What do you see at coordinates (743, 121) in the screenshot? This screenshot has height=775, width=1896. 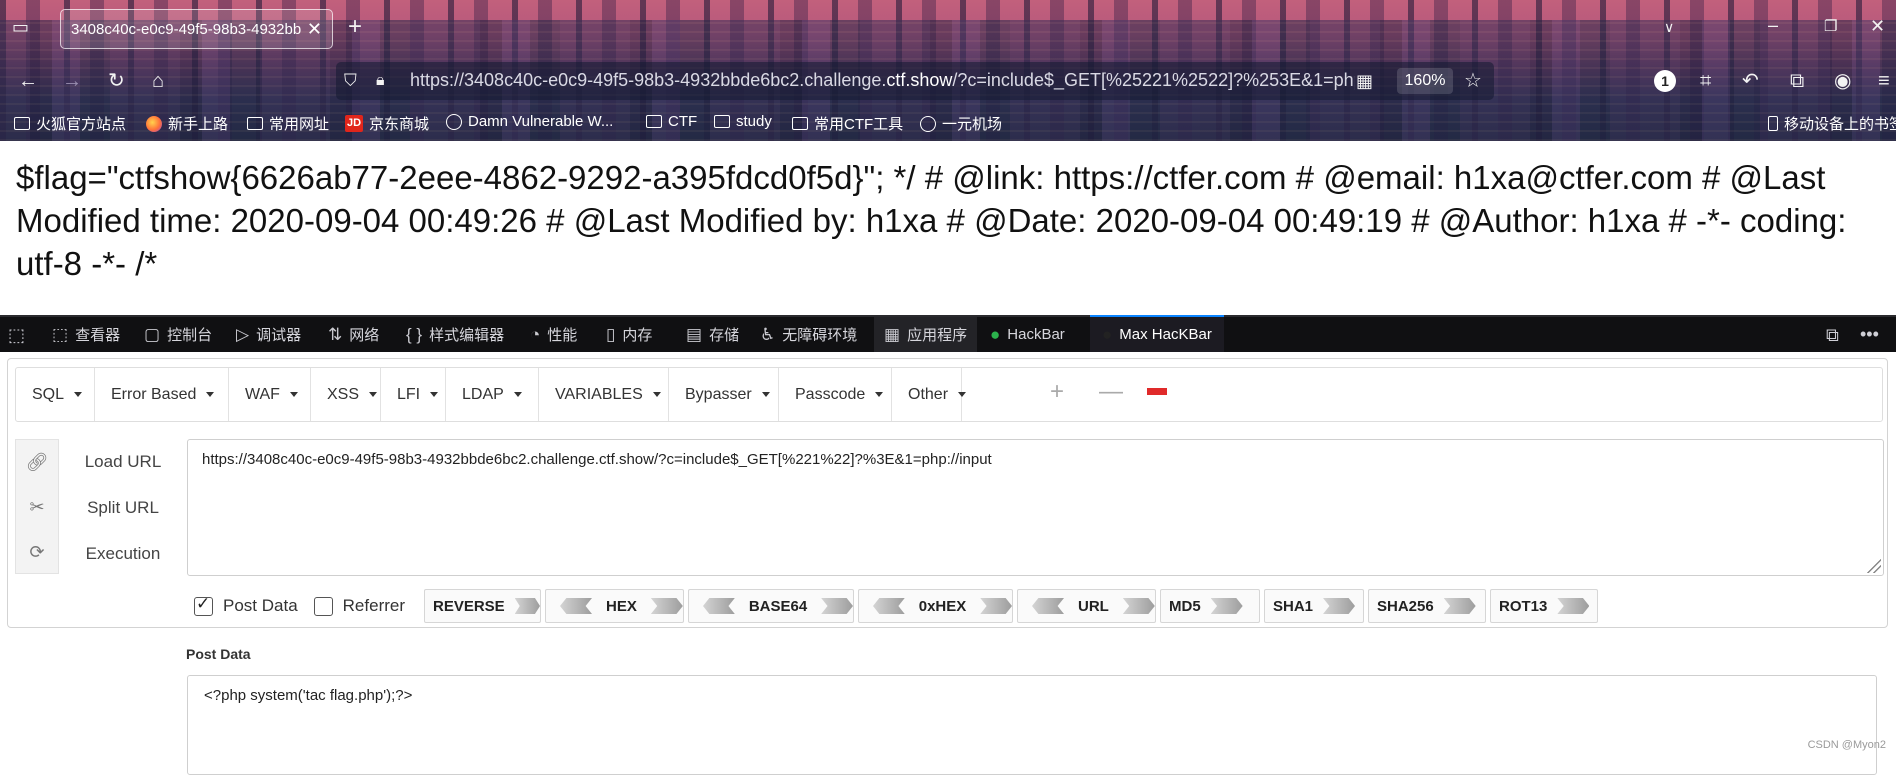 I see `bookmark-item: study` at bounding box center [743, 121].